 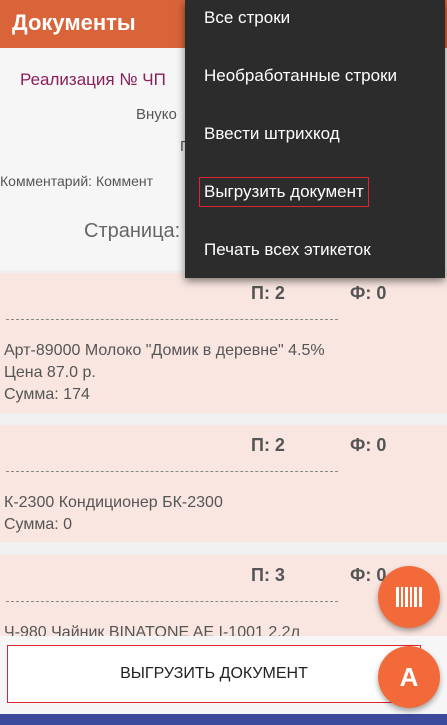 What do you see at coordinates (132, 231) in the screenshot?
I see `page-indicator: Страница:` at bounding box center [132, 231].